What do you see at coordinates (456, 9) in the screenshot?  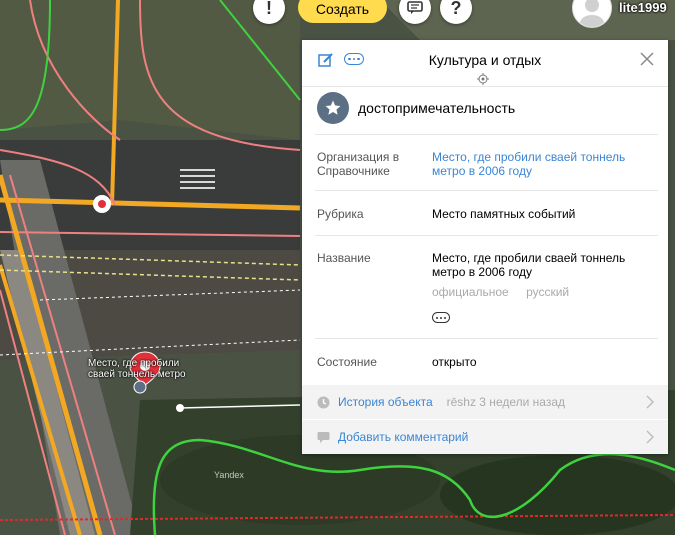 I see `question-icon: ?` at bounding box center [456, 9].